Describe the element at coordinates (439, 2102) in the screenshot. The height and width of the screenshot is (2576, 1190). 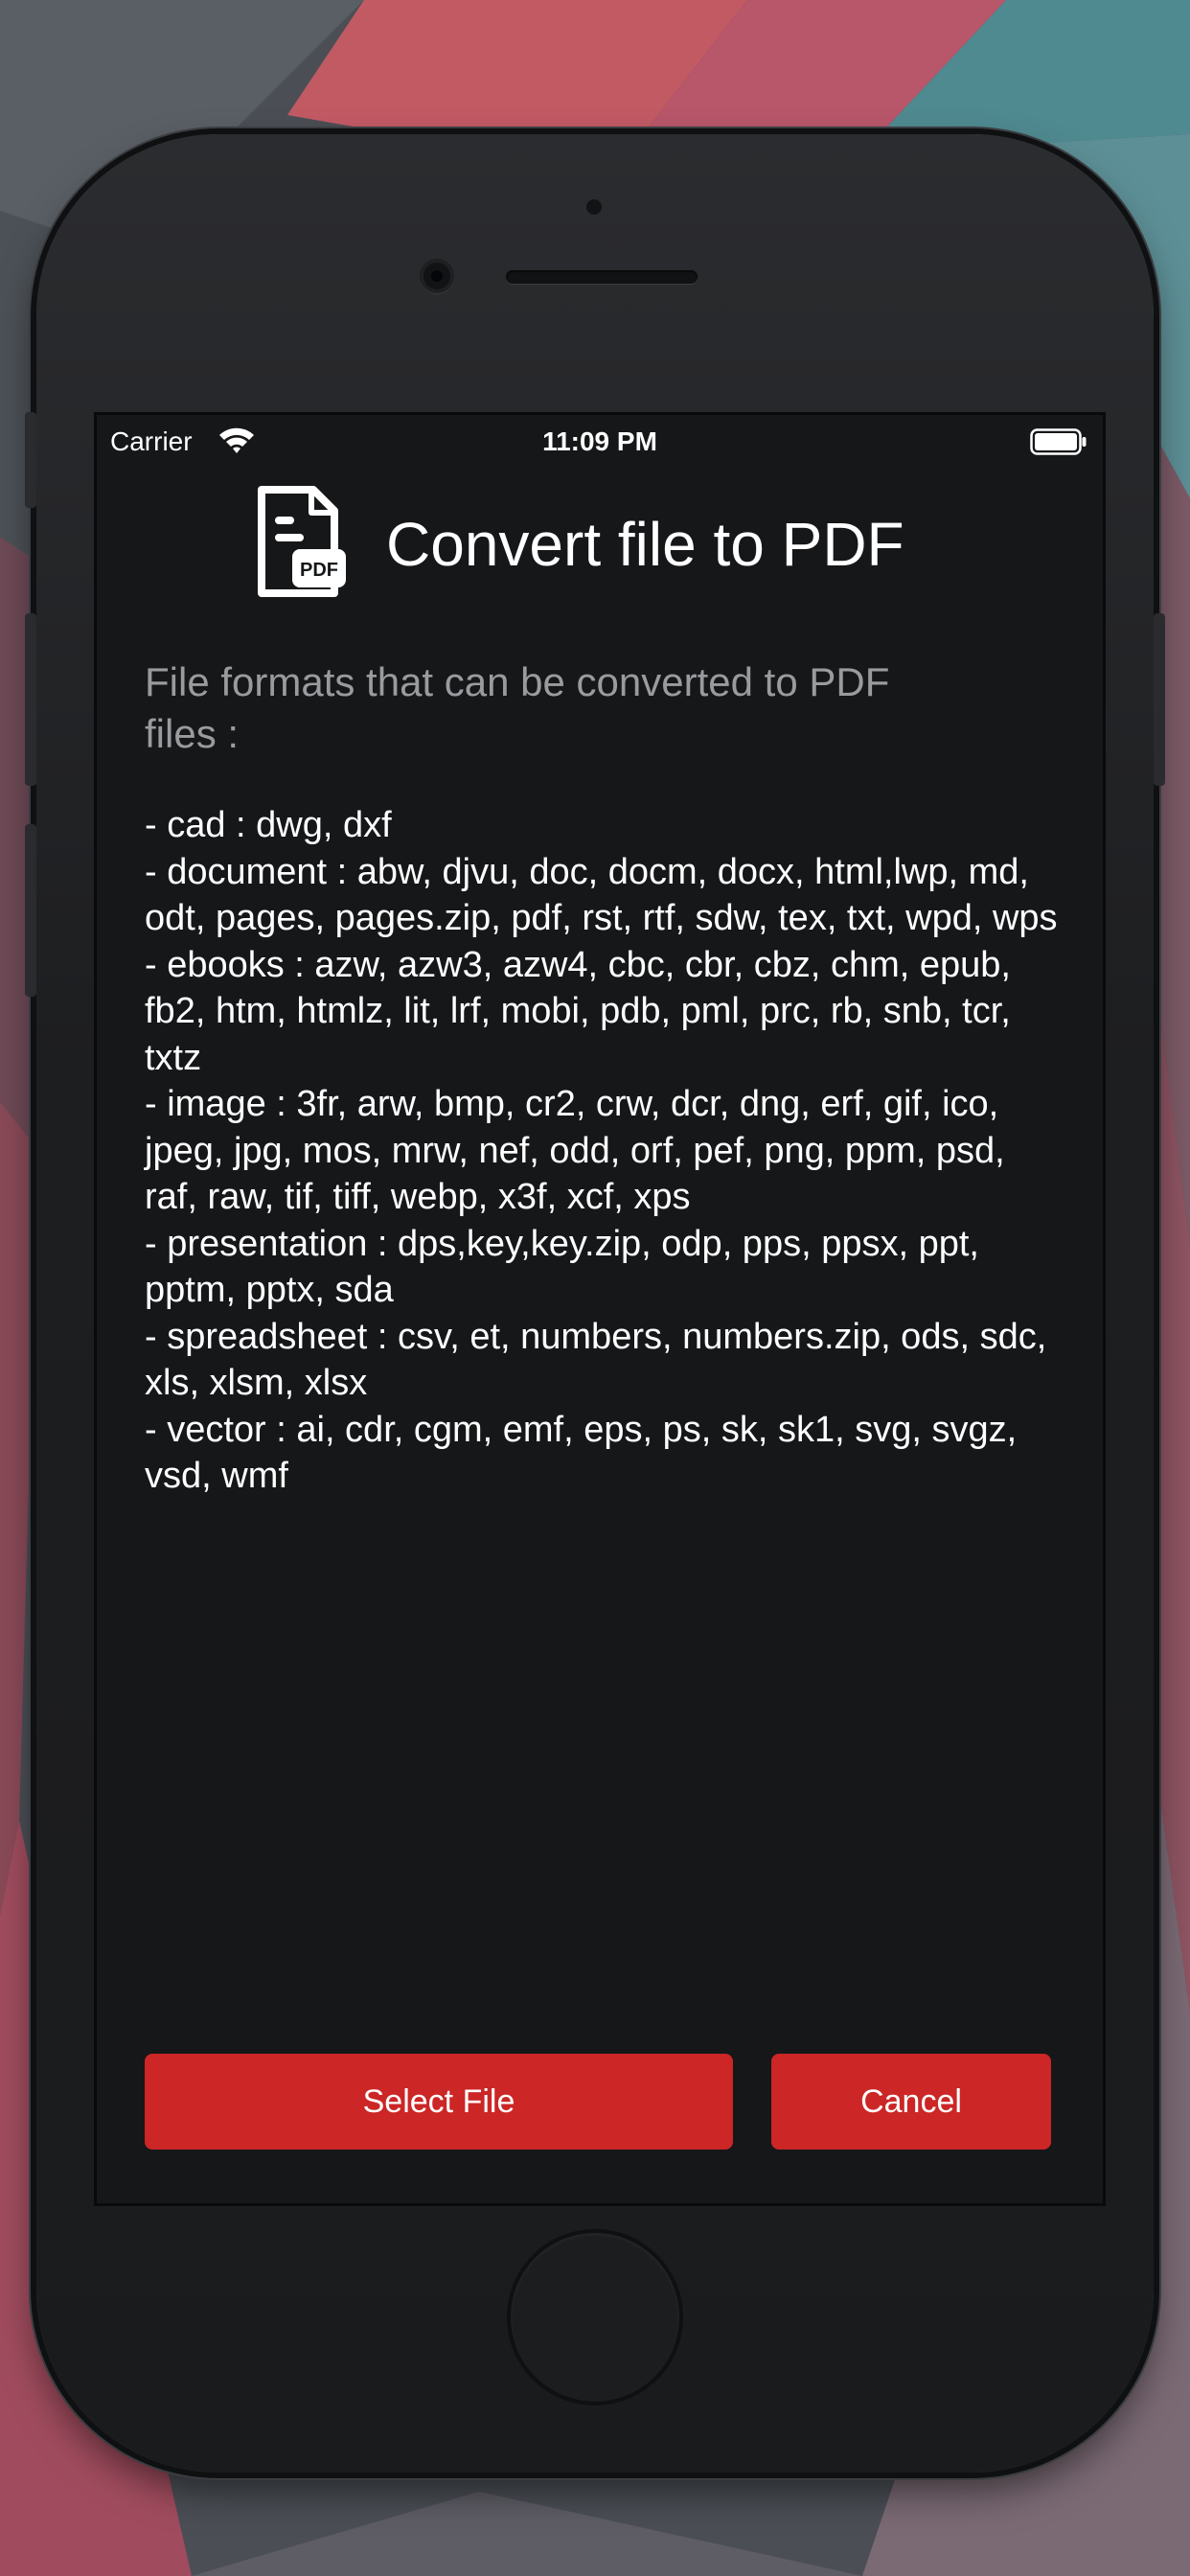
I see `select-file-button: Select File` at that location.